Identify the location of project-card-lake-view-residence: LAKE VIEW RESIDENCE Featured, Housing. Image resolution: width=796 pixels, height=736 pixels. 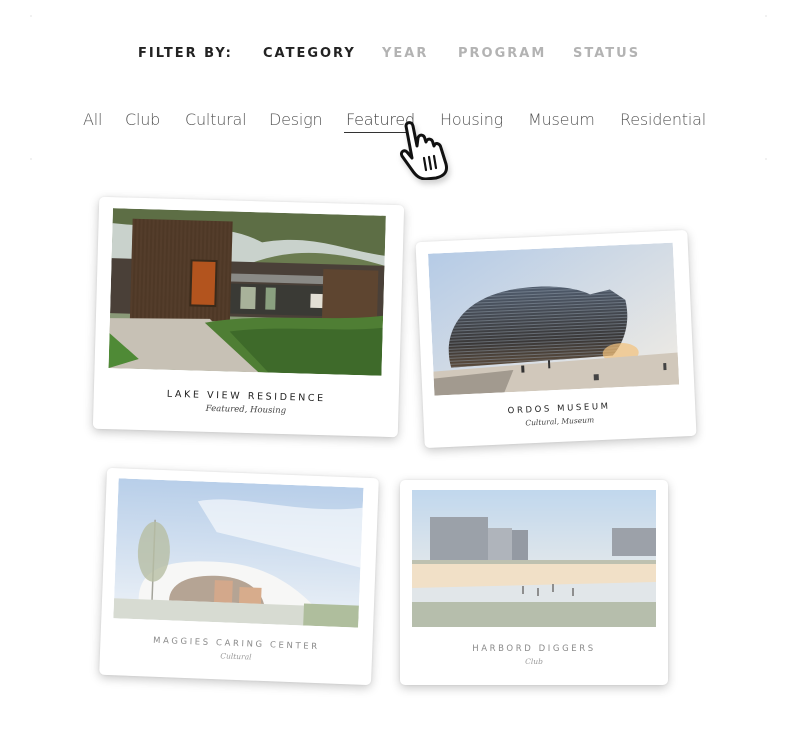
(248, 317).